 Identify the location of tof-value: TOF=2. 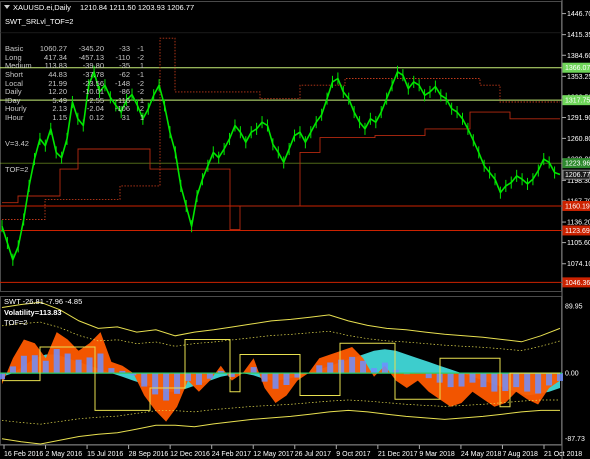
(17, 169).